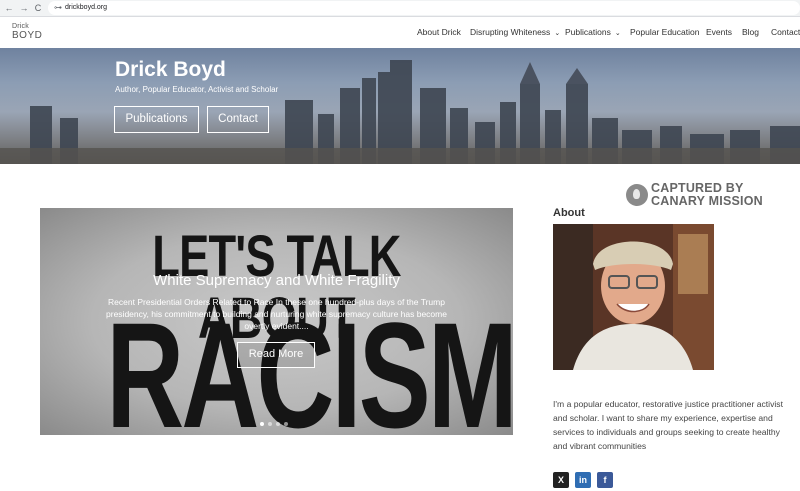 This screenshot has width=800, height=491. Describe the element at coordinates (561, 480) in the screenshot. I see `x-icon: X` at that location.